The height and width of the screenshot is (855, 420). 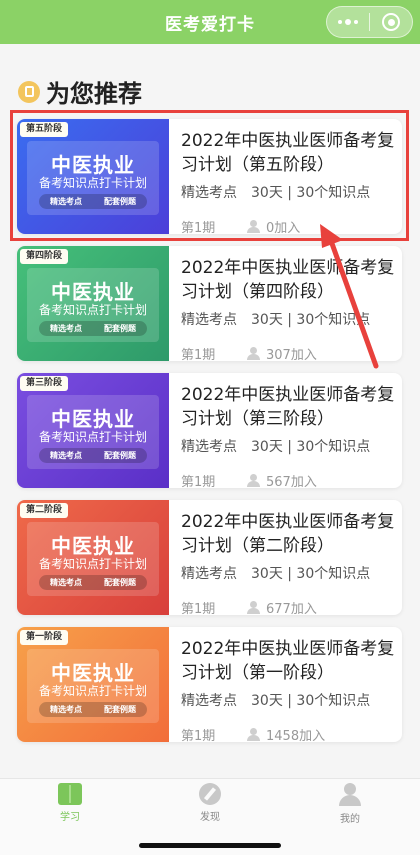 I want to click on mini-program-capsule, so click(x=369, y=22).